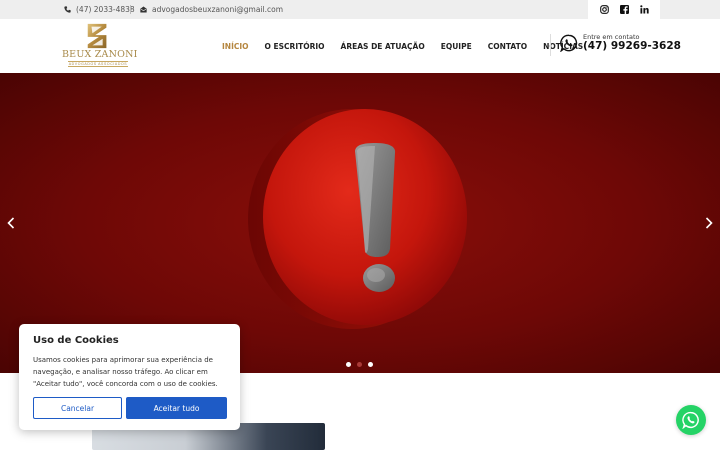  I want to click on email-contact: advogadosbeuxzanoni@gmail.com, so click(211, 9).